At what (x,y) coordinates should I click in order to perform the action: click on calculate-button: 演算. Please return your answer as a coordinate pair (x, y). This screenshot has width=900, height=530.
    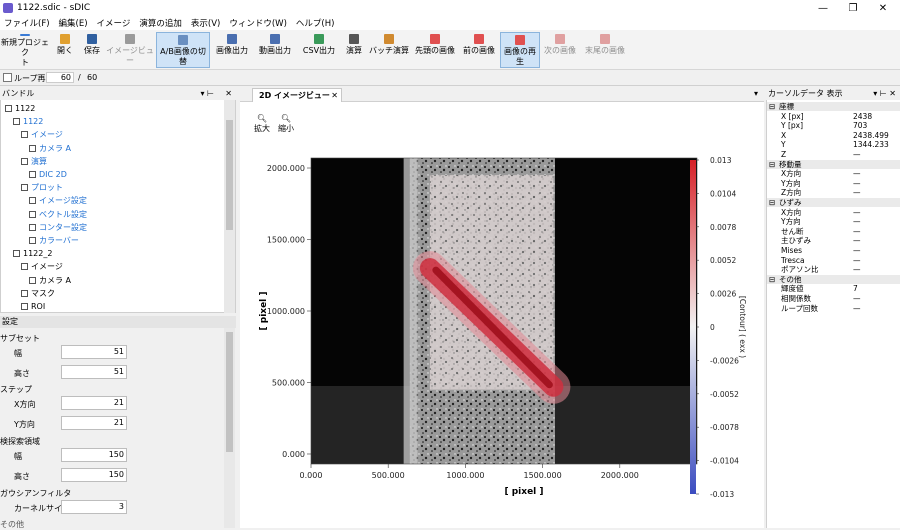
    Looking at the image, I should click on (354, 50).